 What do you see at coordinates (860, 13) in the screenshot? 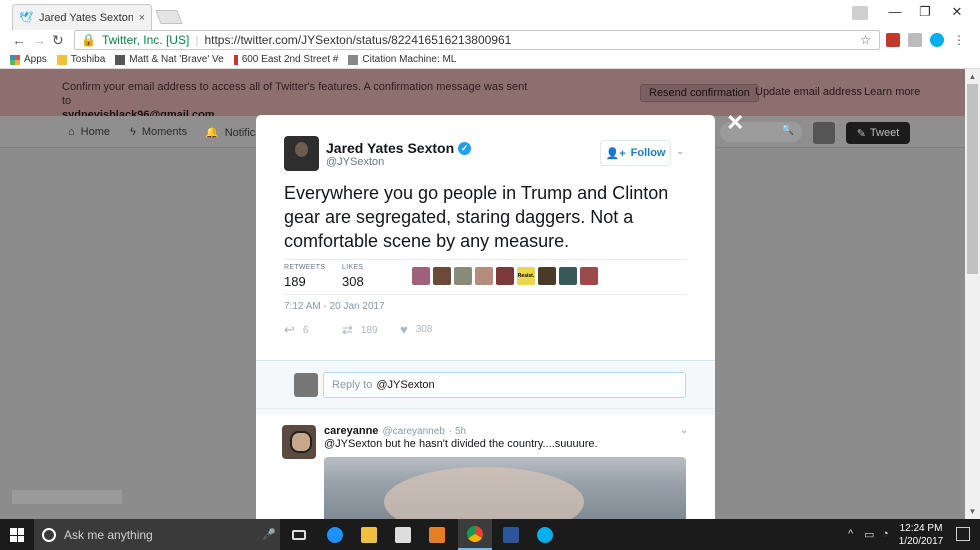
I see `profile-icon` at bounding box center [860, 13].